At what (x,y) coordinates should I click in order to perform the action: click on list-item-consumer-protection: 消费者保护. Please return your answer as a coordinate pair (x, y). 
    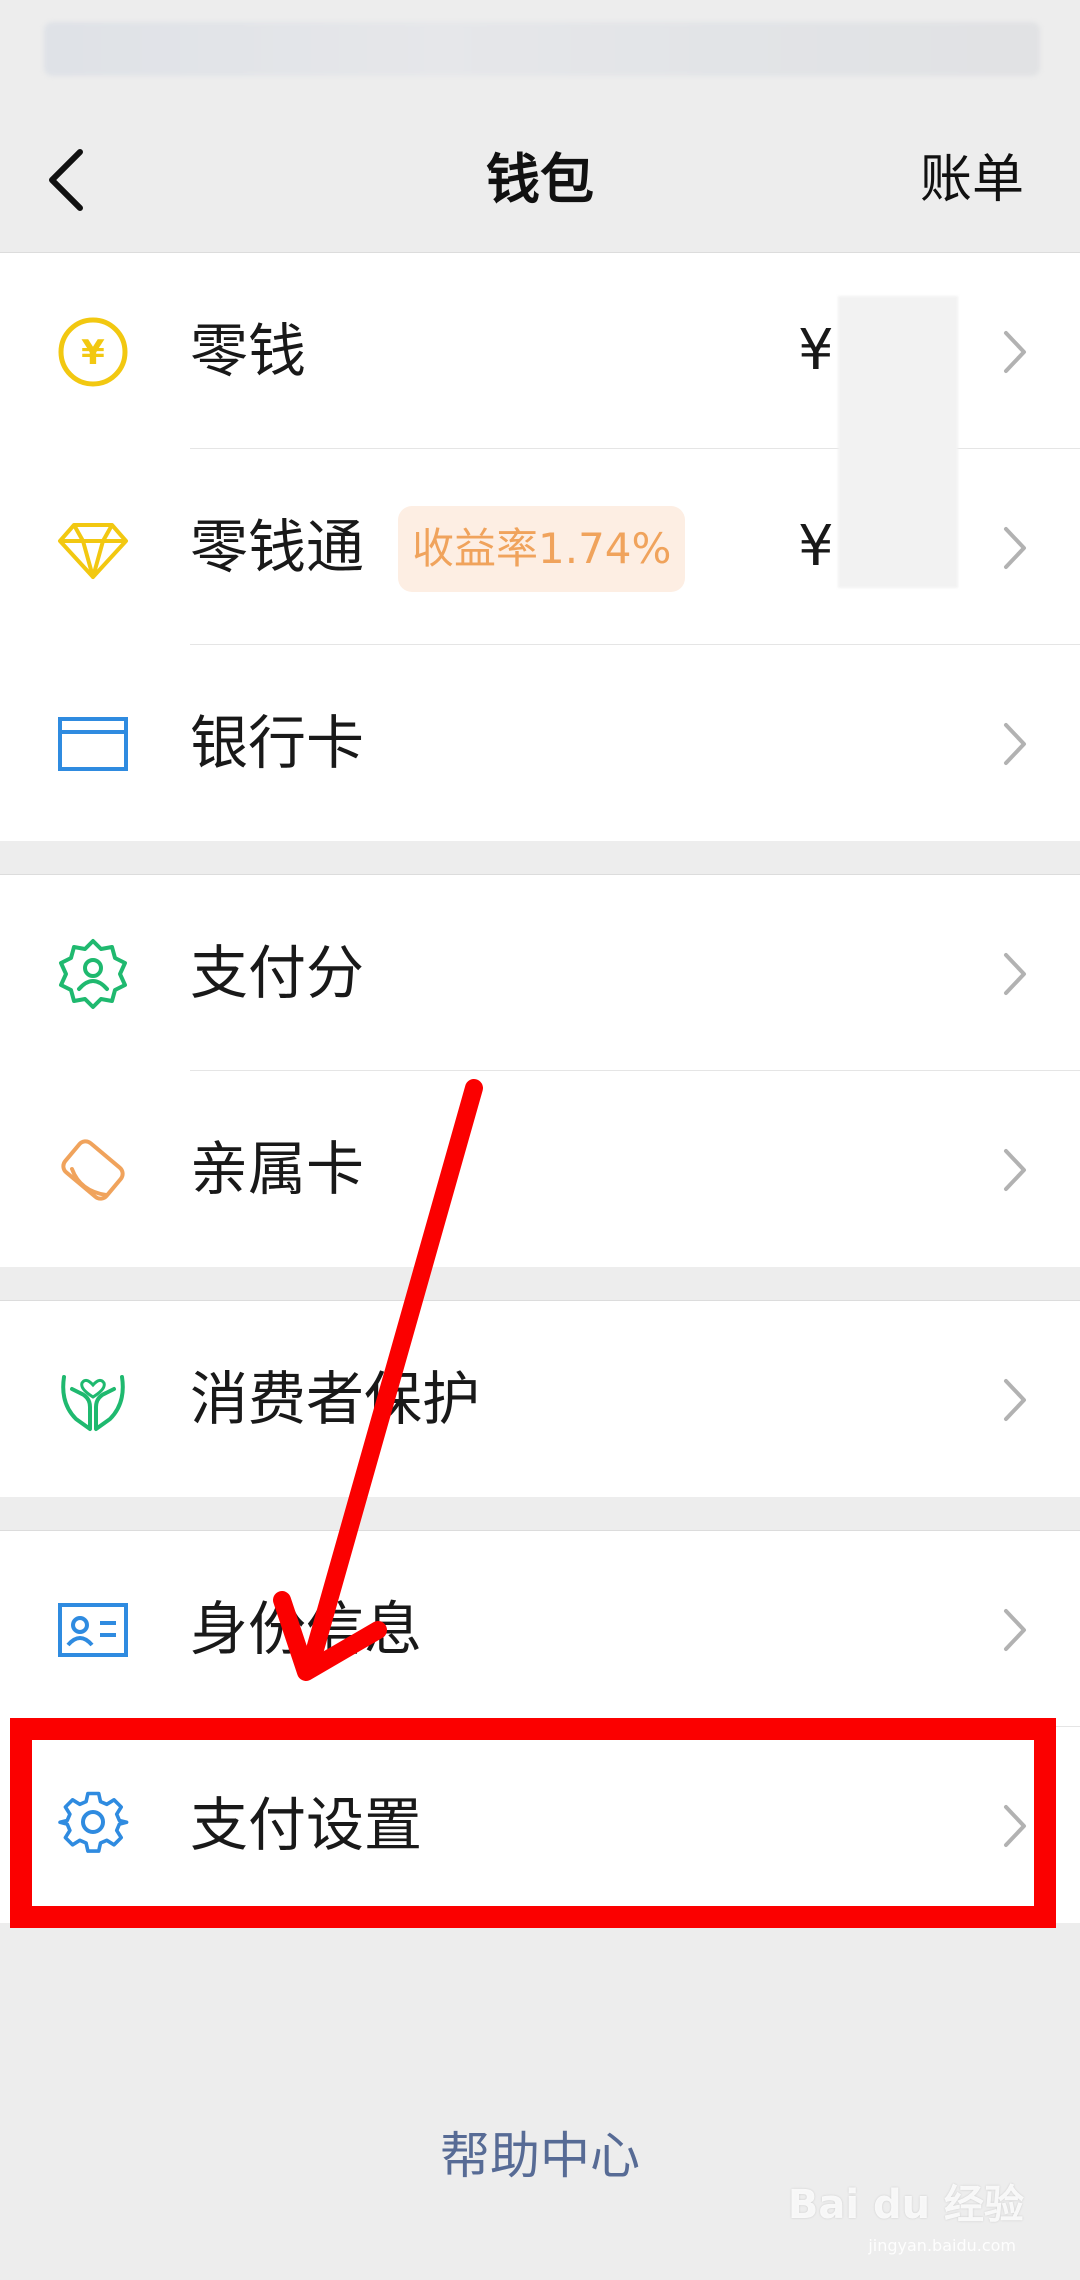
    Looking at the image, I should click on (540, 1399).